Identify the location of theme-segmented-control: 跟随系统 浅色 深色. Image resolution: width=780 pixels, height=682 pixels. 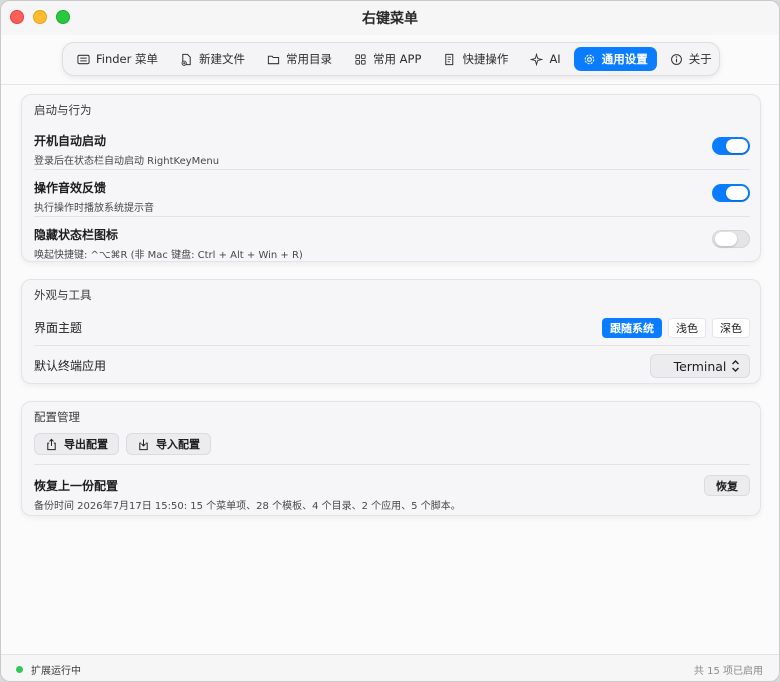
(676, 328).